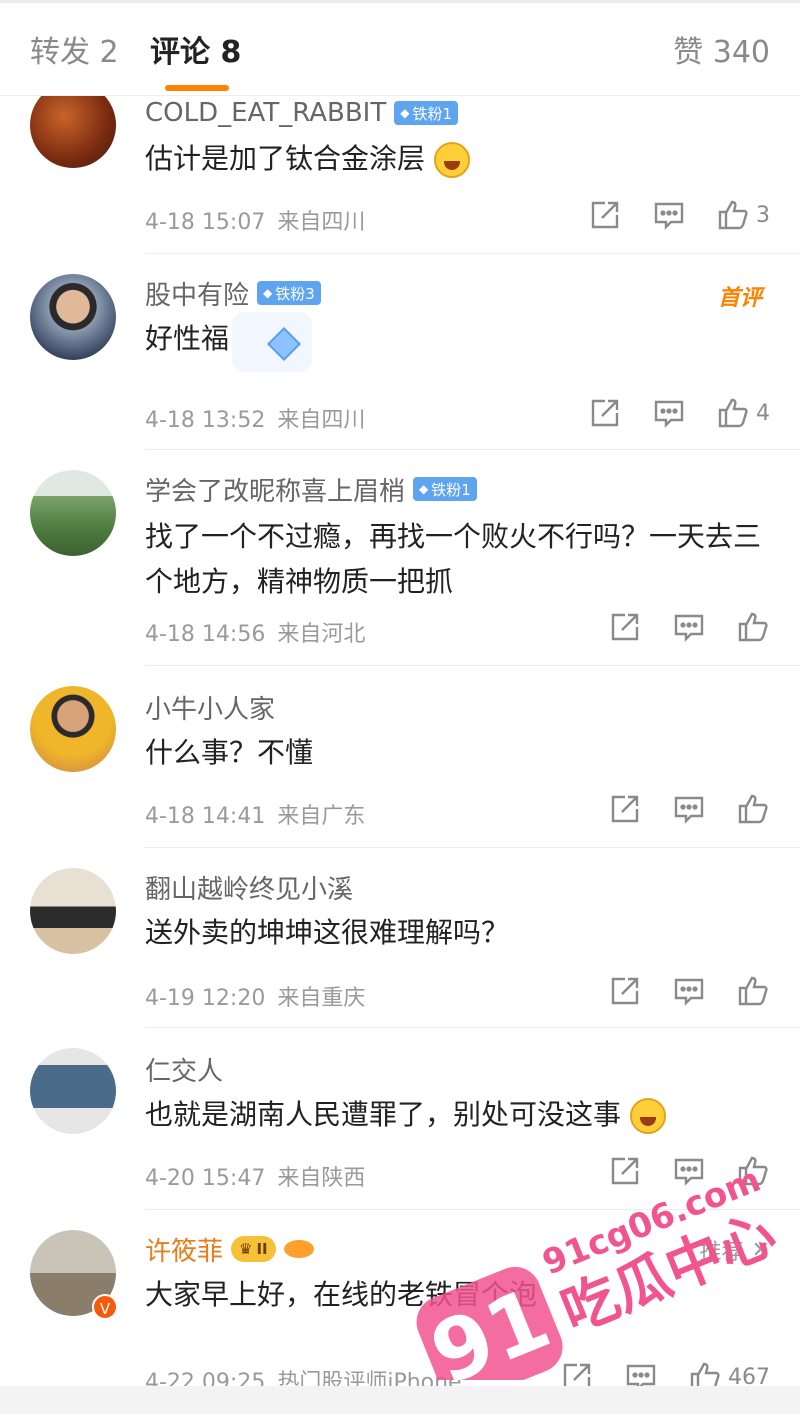 The width and height of the screenshot is (800, 1414). I want to click on comment-time: 4-19 12:20, so click(205, 998).